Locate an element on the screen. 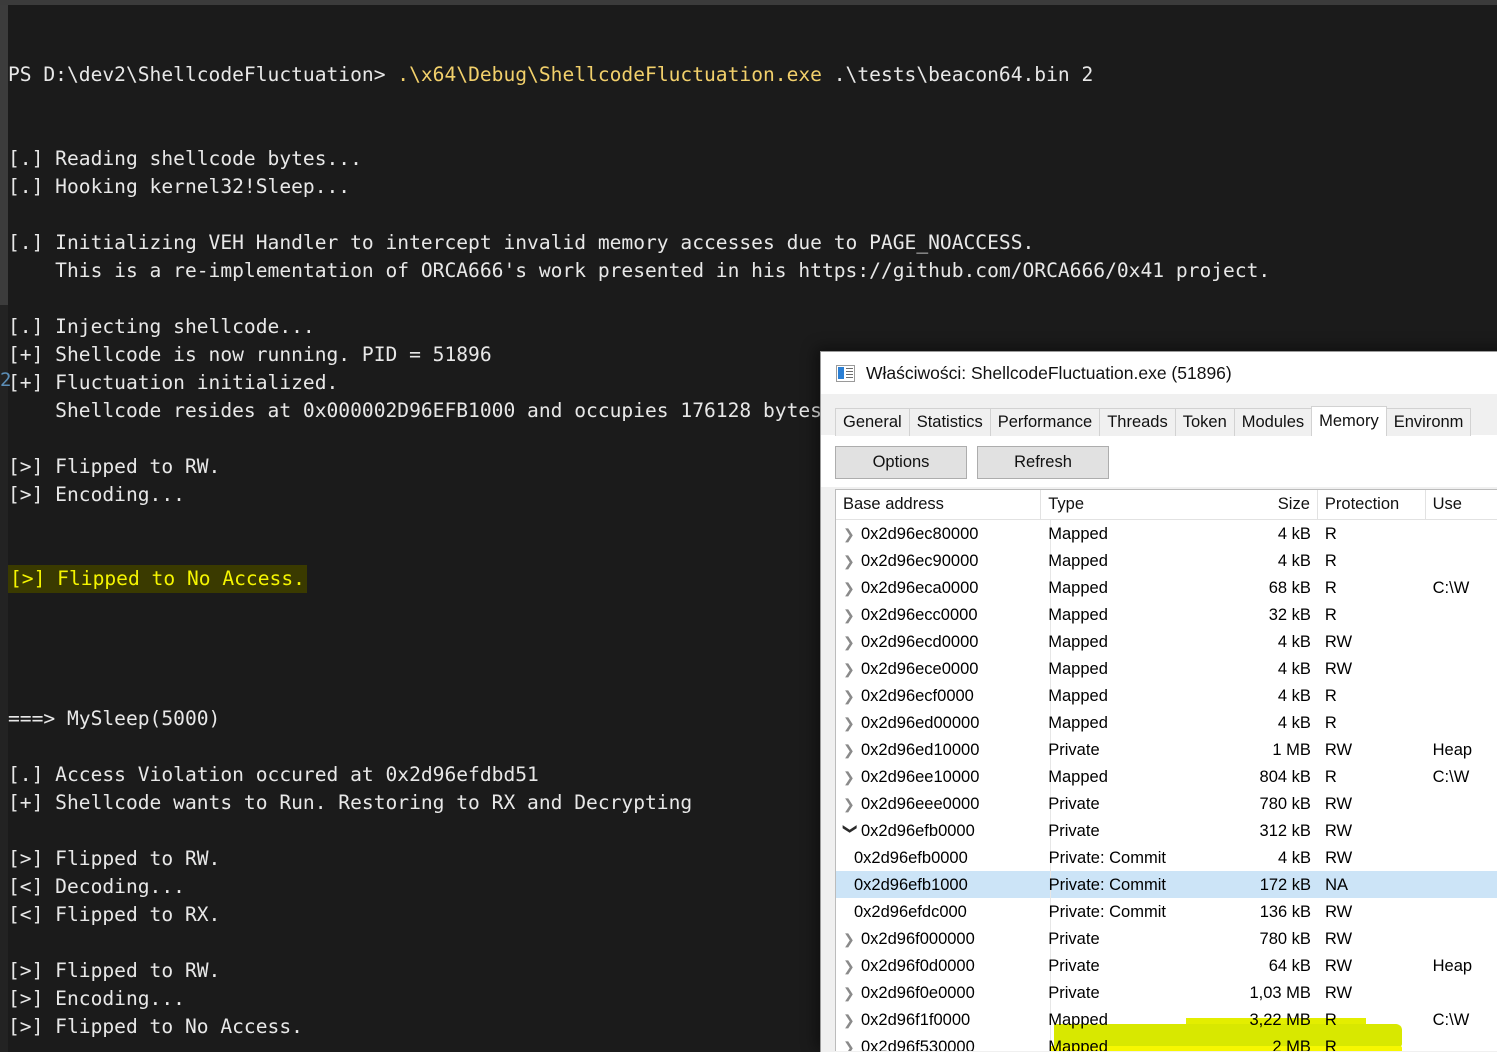 Image resolution: width=1497 pixels, height=1052 pixels. base-address-text: 0x2d96f1f0000 is located at coordinates (916, 1019).